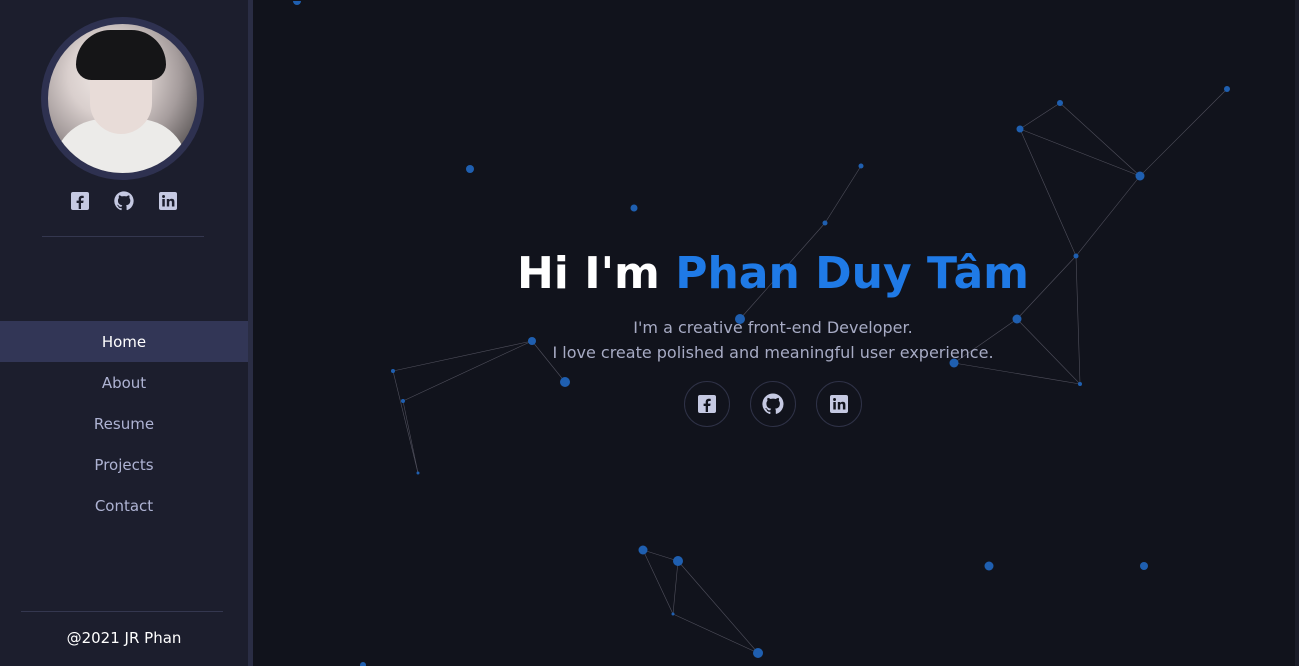 This screenshot has height=666, width=1299. What do you see at coordinates (124, 638) in the screenshot?
I see `copyright-text: @2021 JR Phan` at bounding box center [124, 638].